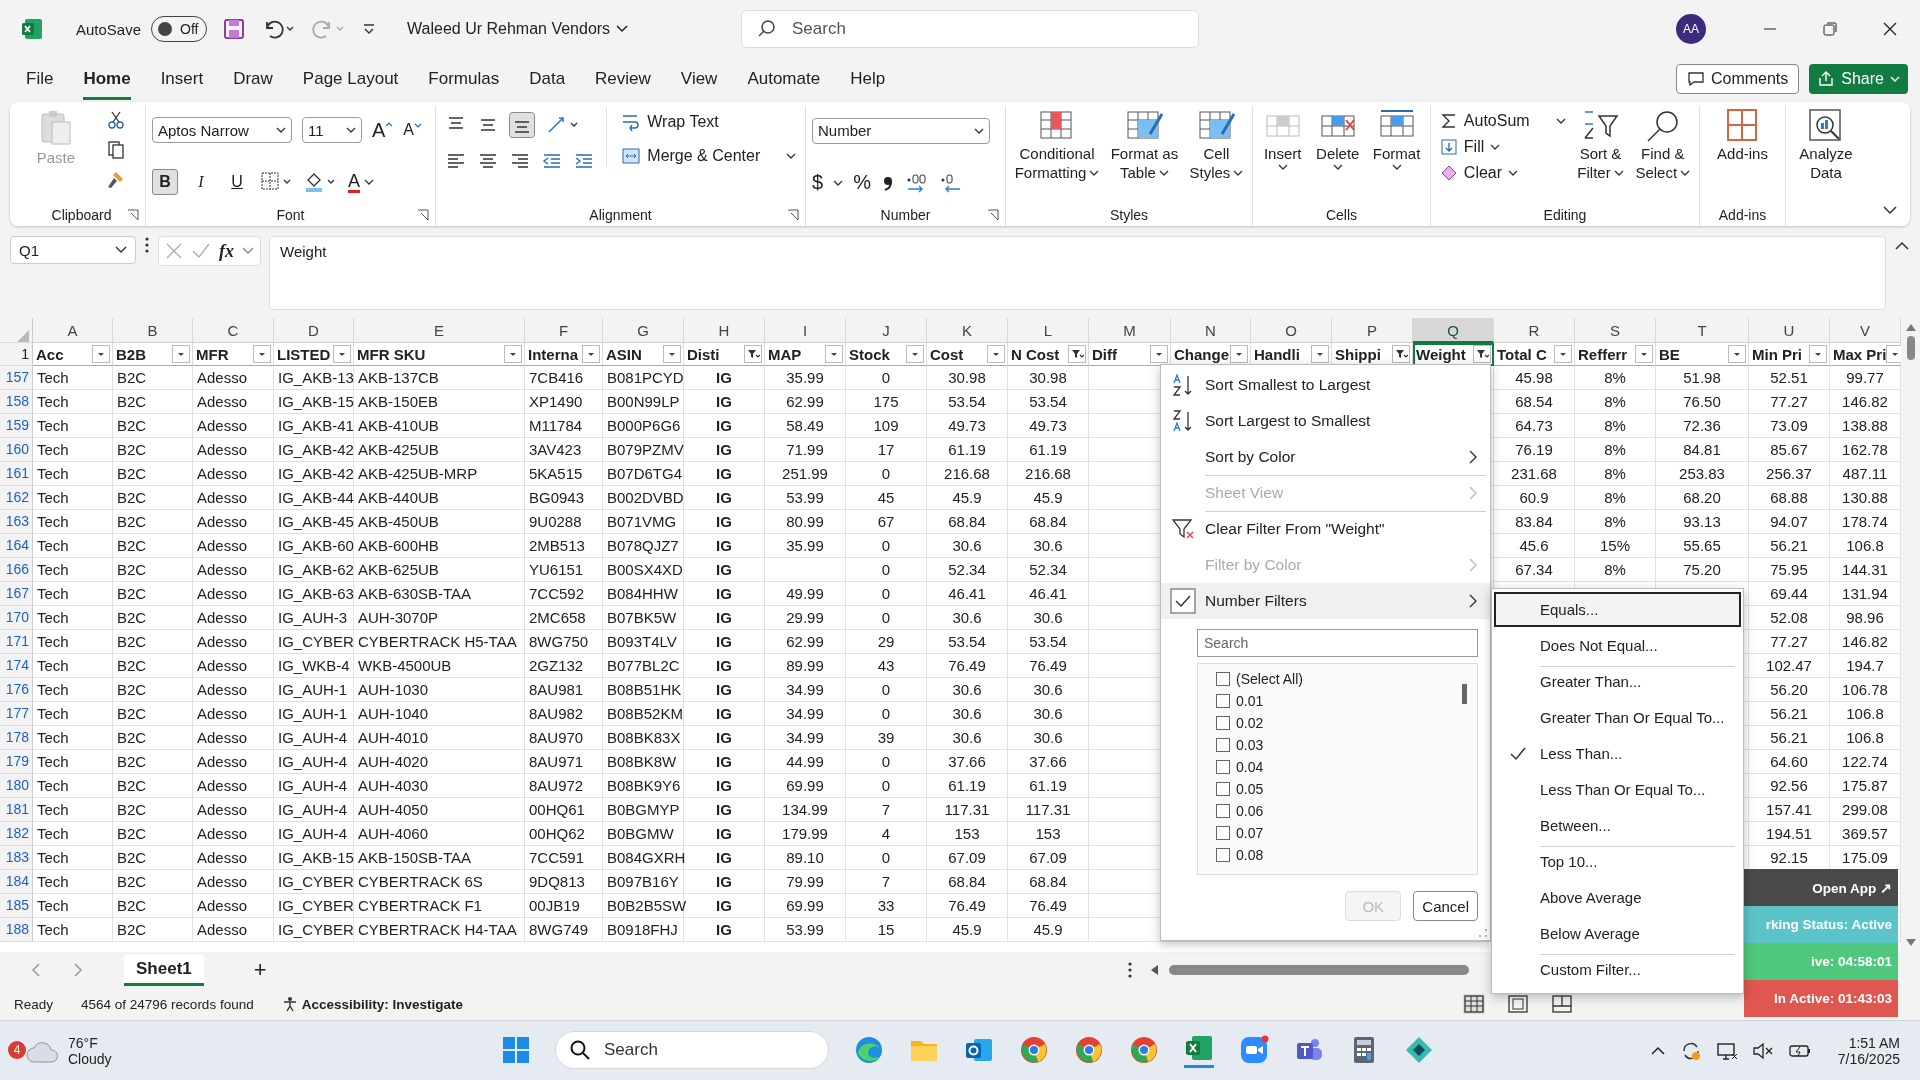 The image size is (1920, 1080). Describe the element at coordinates (1282, 139) in the screenshot. I see `cells-button: Insert` at that location.